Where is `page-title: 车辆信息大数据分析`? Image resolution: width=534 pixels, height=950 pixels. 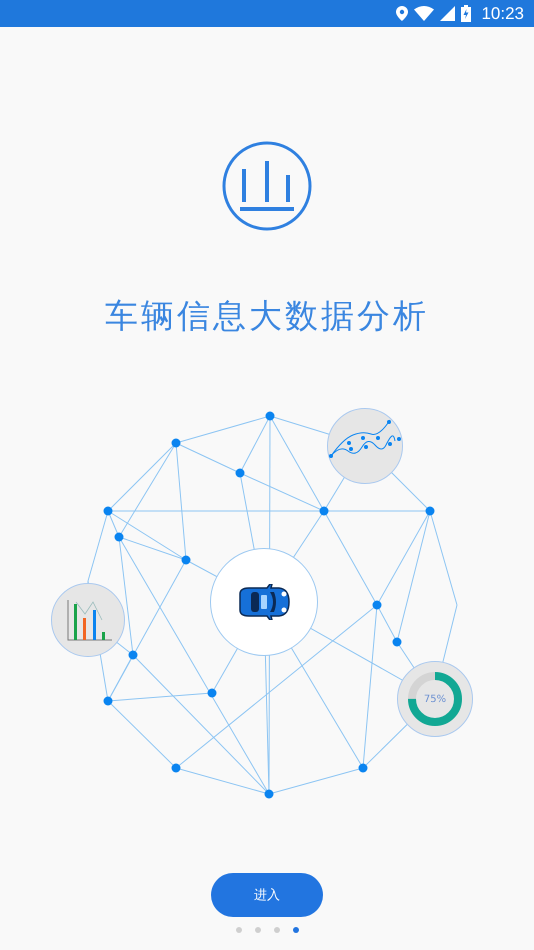
page-title: 车辆信息大数据分析 is located at coordinates (267, 316).